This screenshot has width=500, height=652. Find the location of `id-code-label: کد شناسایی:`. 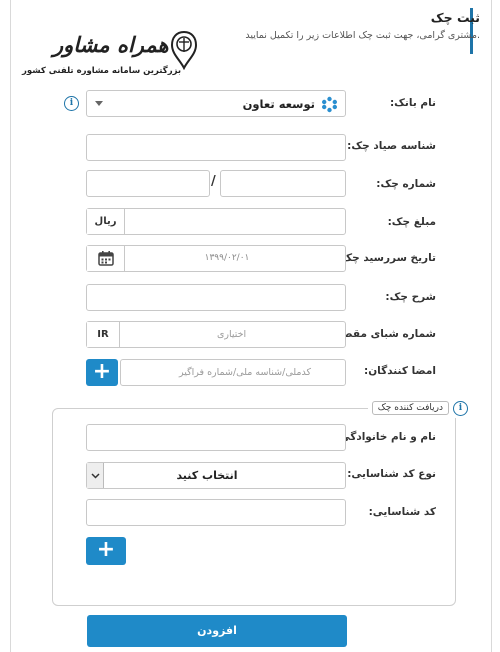

id-code-label: کد شناسایی: is located at coordinates (402, 512).